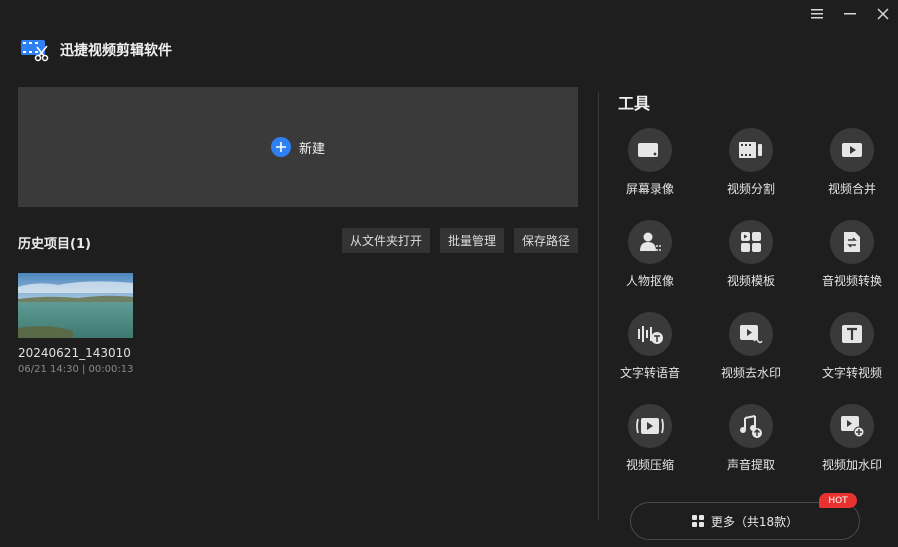  Describe the element at coordinates (386, 240) in the screenshot. I see `open-folder-button: 从文件夹打开` at that location.